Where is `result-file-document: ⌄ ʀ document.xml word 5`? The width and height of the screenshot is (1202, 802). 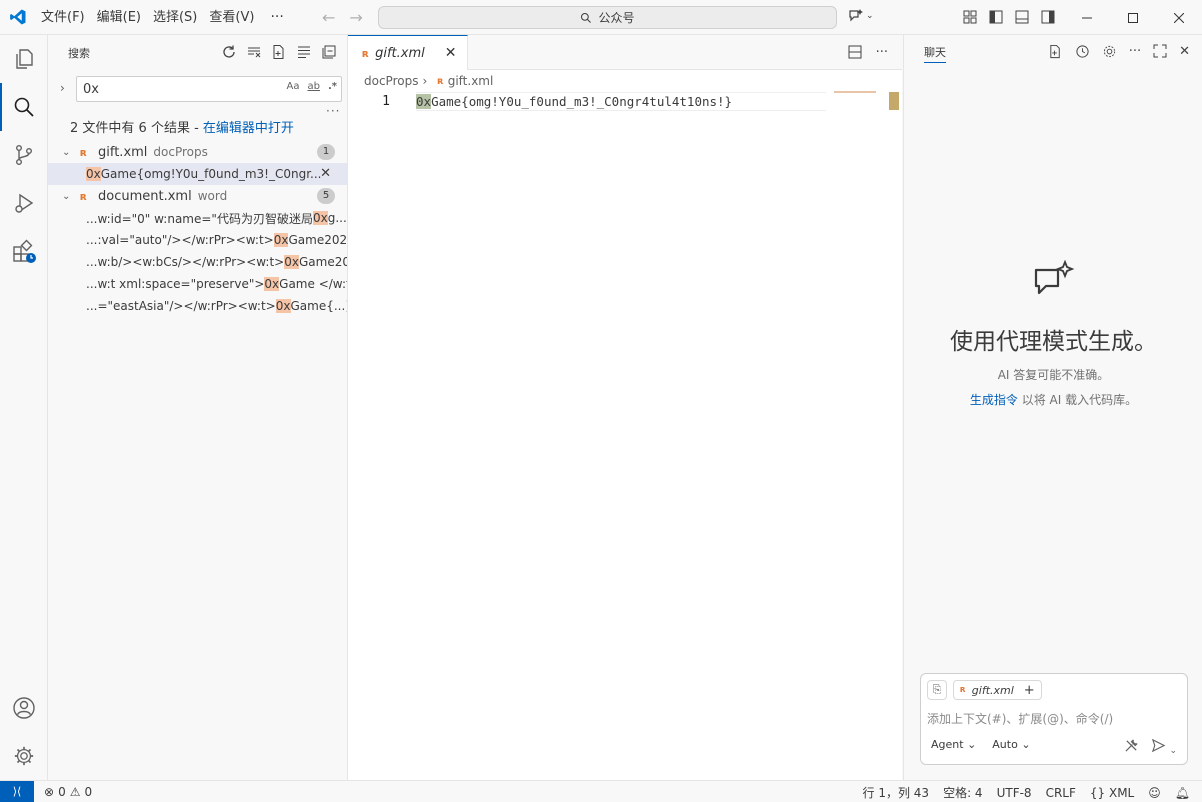
result-file-document: ⌄ ʀ document.xml word 5 is located at coordinates (197, 196).